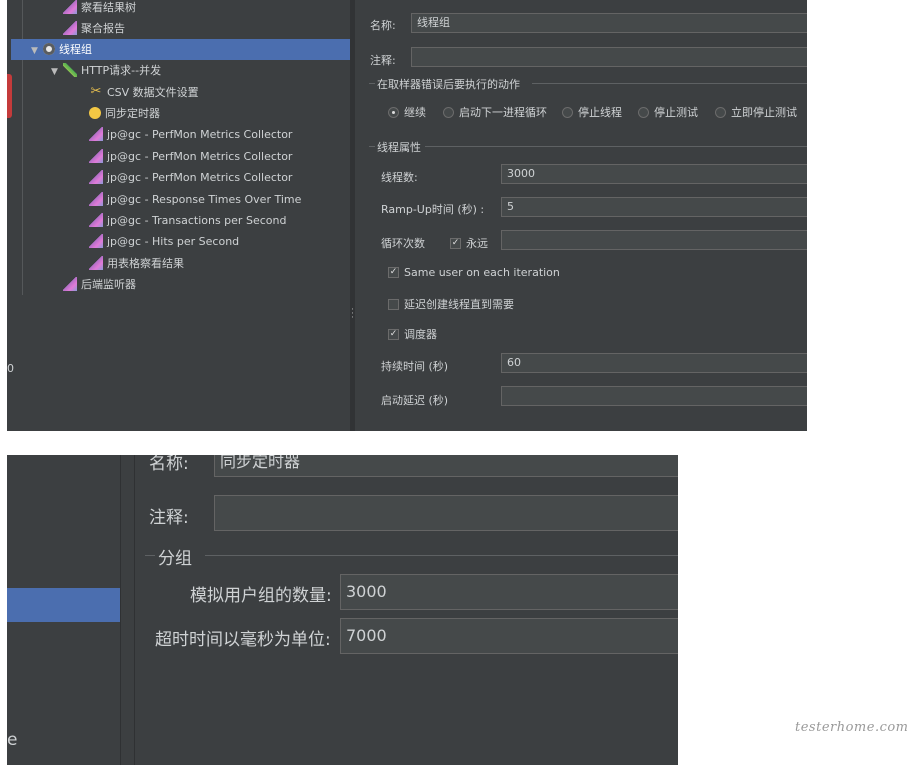  I want to click on duration-input: 60, so click(654, 363).